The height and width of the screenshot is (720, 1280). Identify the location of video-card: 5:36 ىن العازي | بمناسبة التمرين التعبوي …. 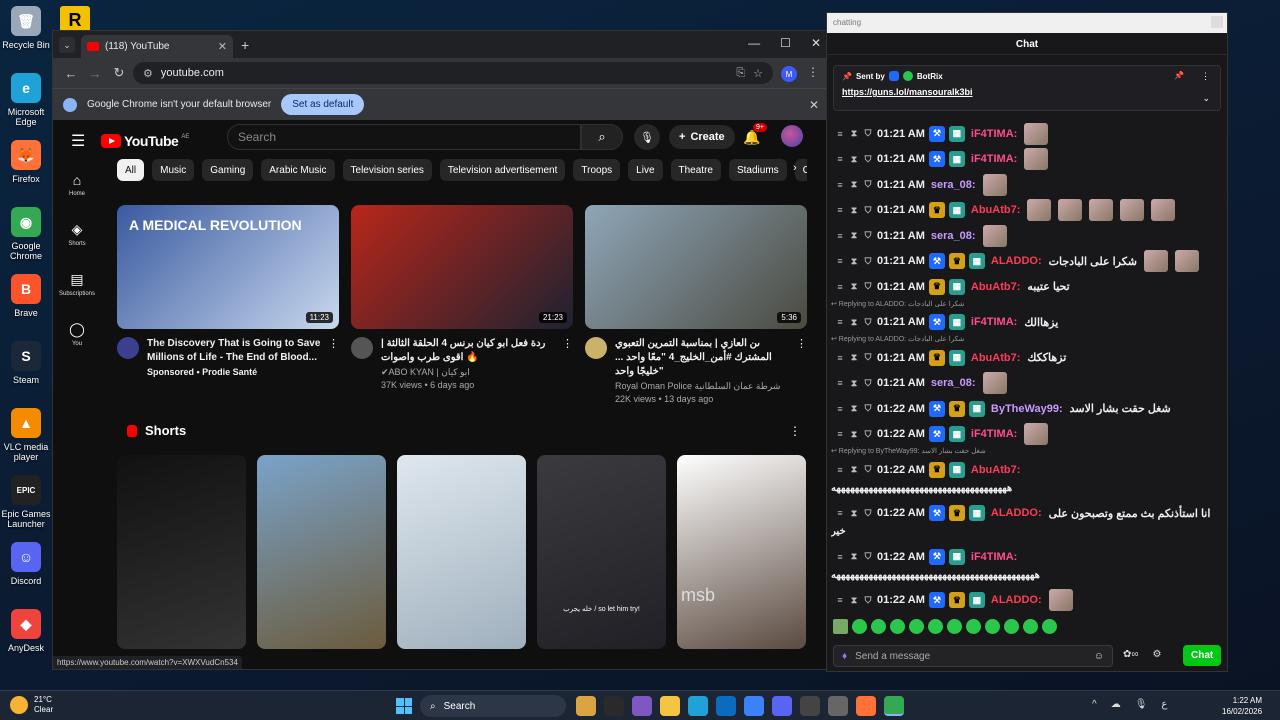
(696, 304).